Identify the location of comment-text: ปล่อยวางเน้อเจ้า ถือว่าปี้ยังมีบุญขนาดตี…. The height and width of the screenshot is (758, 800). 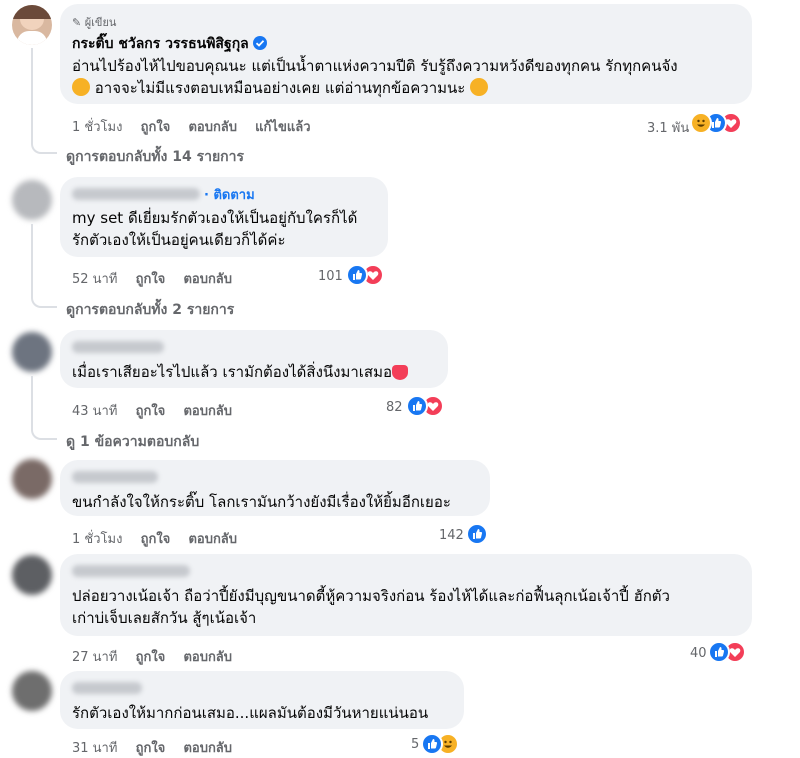
(371, 607).